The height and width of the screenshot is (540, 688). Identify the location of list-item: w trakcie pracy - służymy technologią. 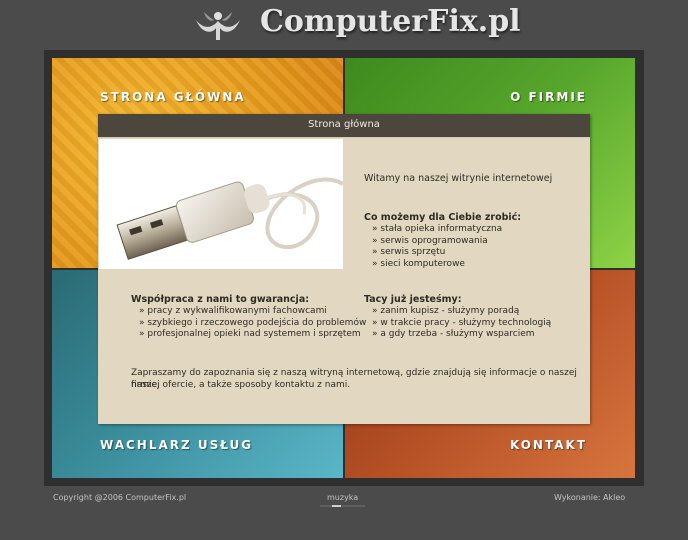
(461, 324).